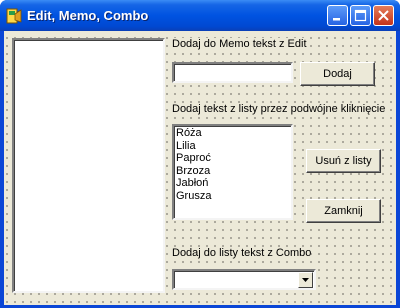  What do you see at coordinates (193, 146) in the screenshot?
I see `listbox-item: Lilia` at bounding box center [193, 146].